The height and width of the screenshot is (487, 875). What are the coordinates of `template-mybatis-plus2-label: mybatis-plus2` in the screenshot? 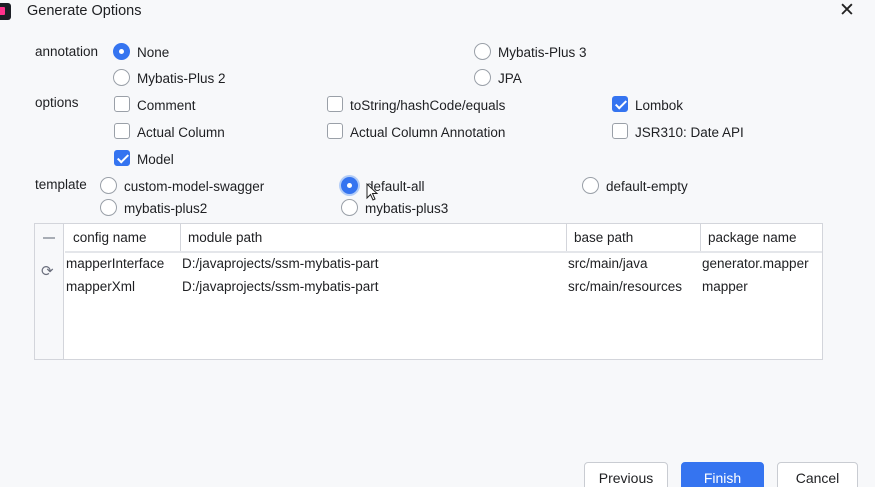 It's located at (166, 208).